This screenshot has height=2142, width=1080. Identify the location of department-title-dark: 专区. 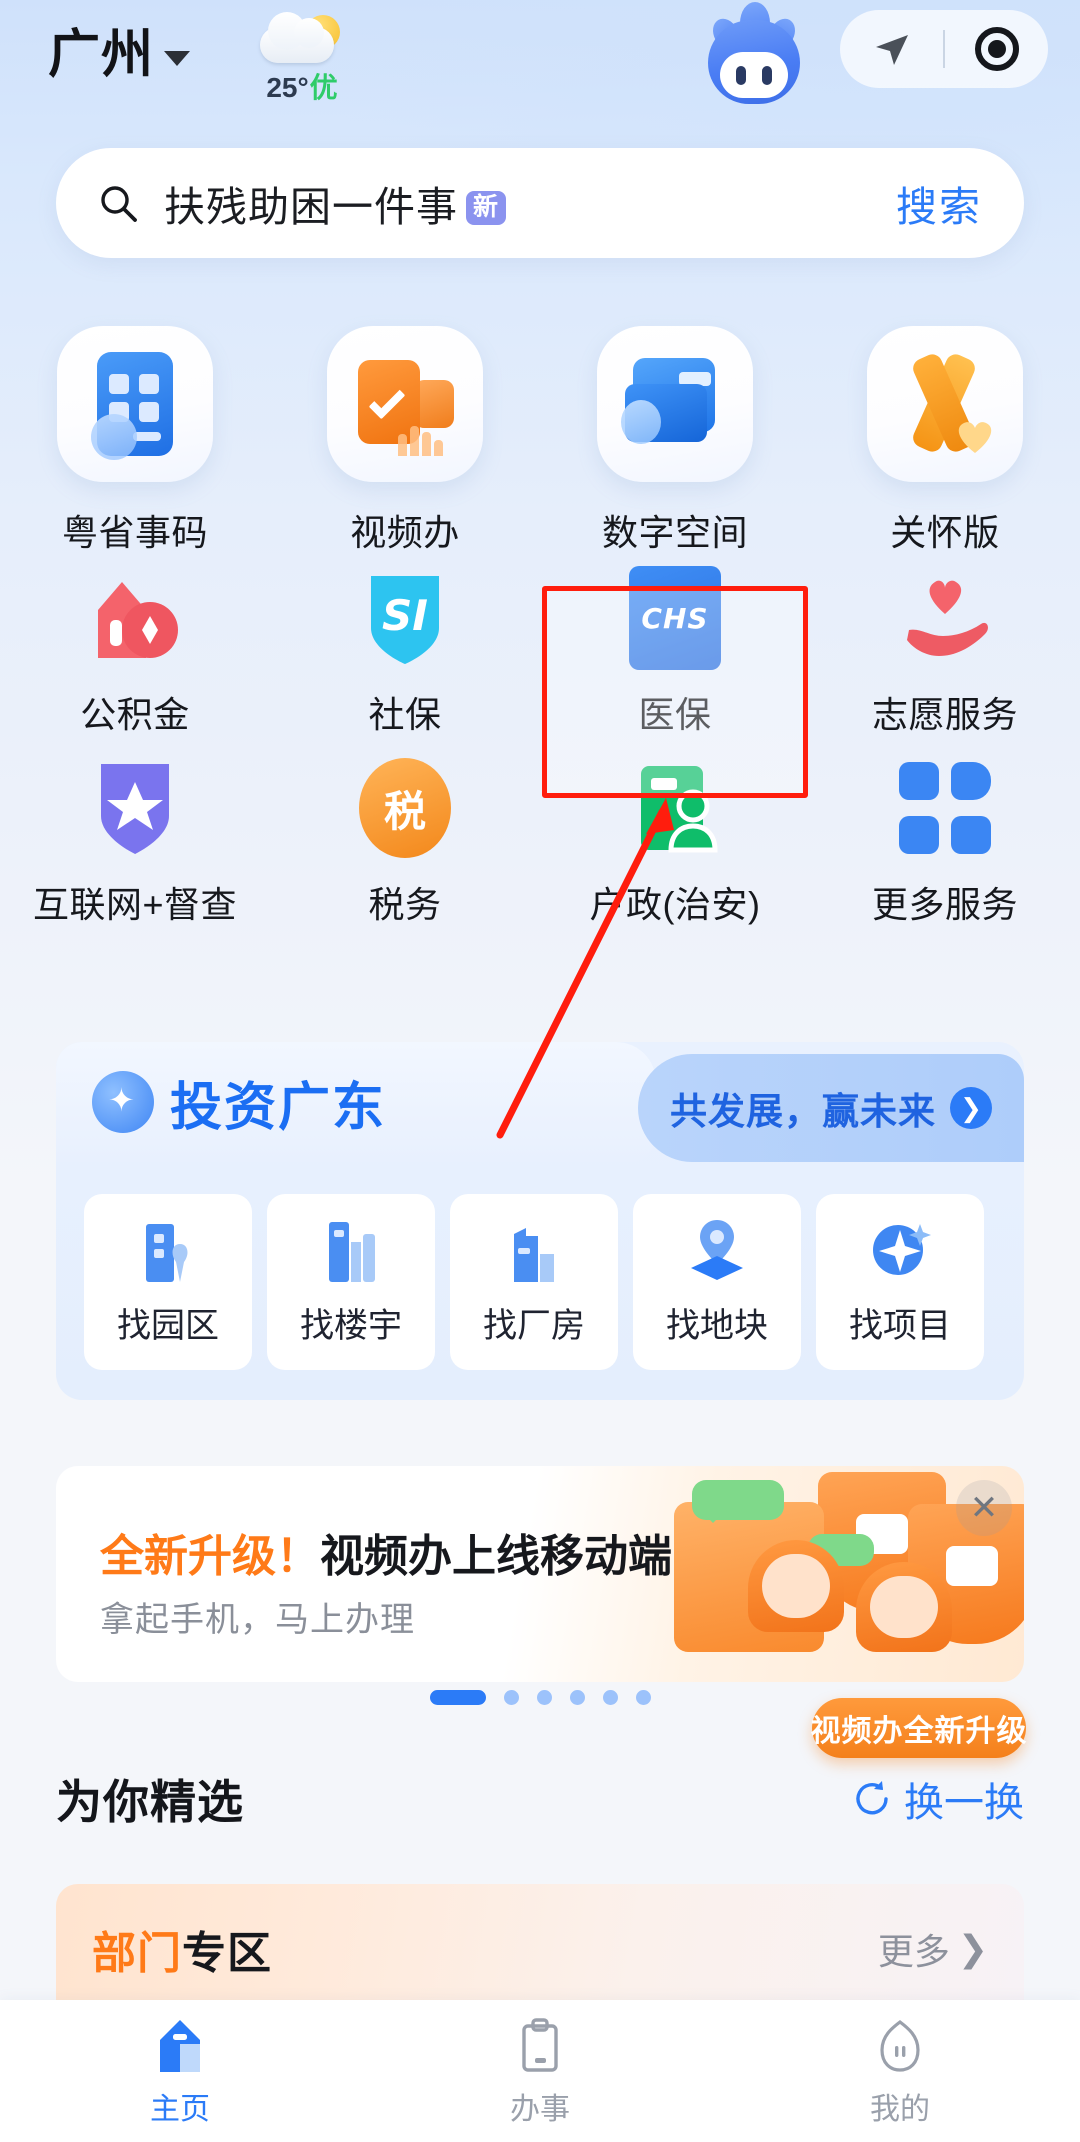
(227, 1953).